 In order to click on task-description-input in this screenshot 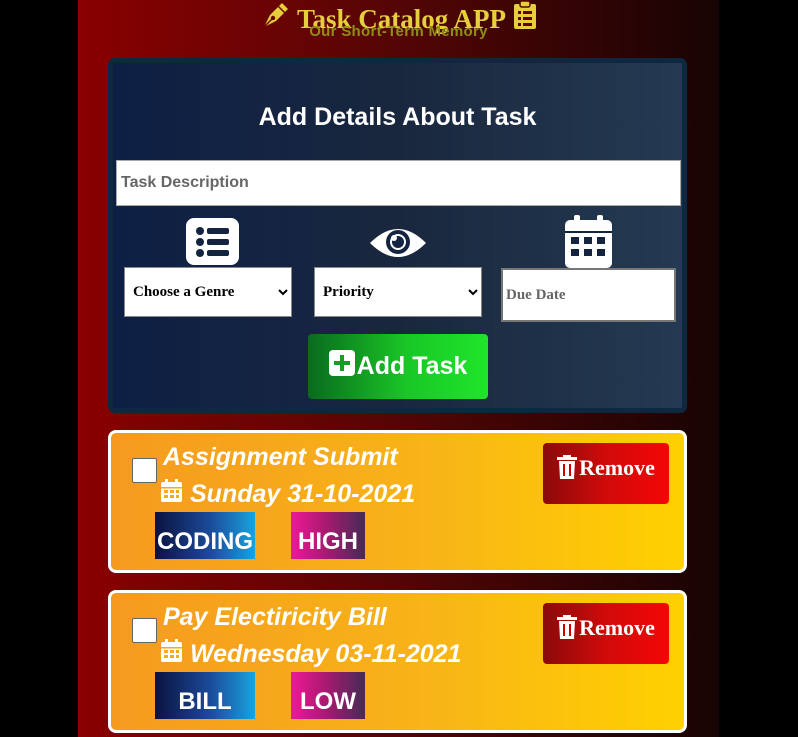, I will do `click(398, 183)`.